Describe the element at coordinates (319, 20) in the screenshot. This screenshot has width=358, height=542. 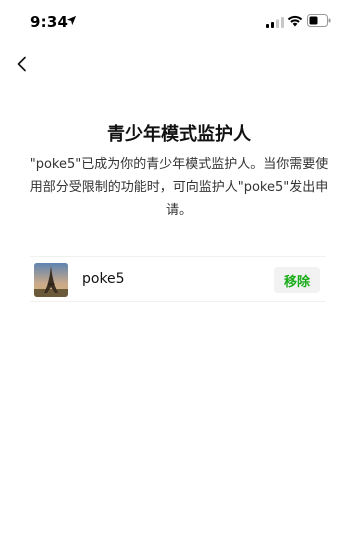
I see `battery-icon` at that location.